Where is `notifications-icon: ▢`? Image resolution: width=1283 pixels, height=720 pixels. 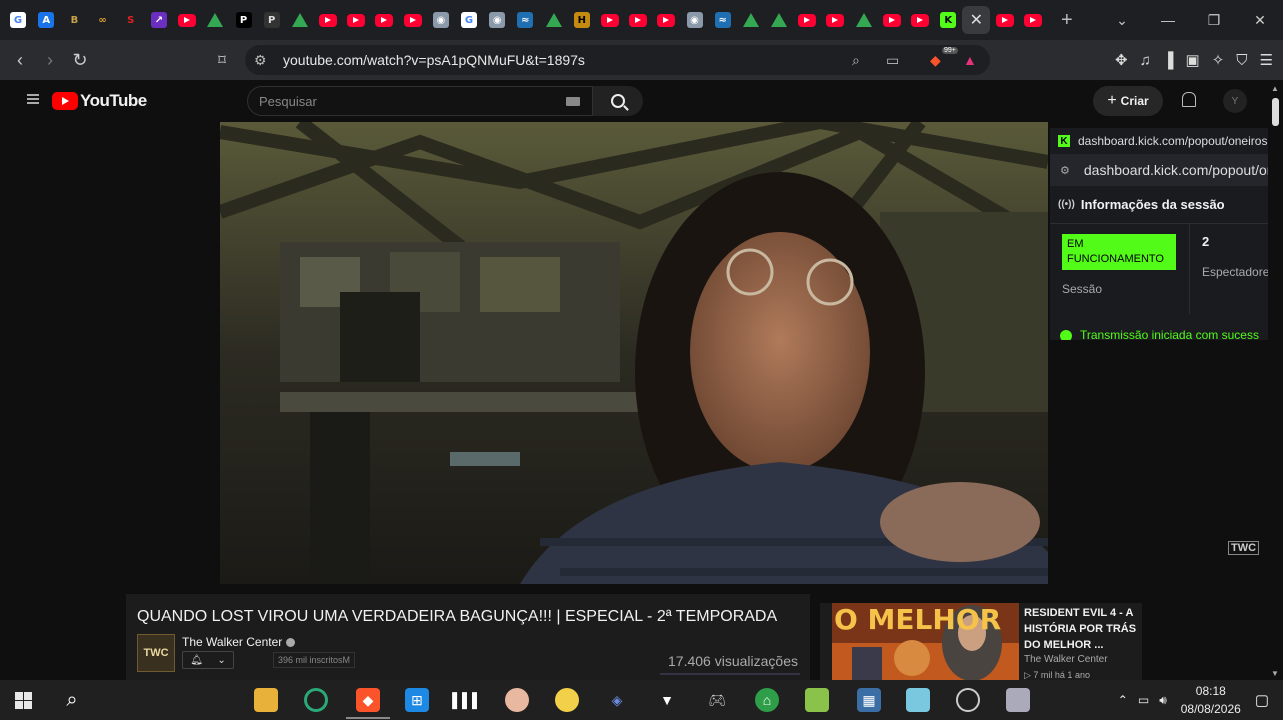
notifications-icon: ▢ is located at coordinates (1262, 700).